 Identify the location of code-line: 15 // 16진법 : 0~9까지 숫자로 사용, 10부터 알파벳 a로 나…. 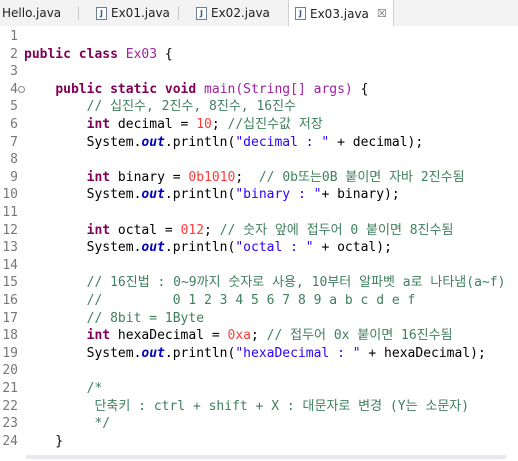
(259, 282).